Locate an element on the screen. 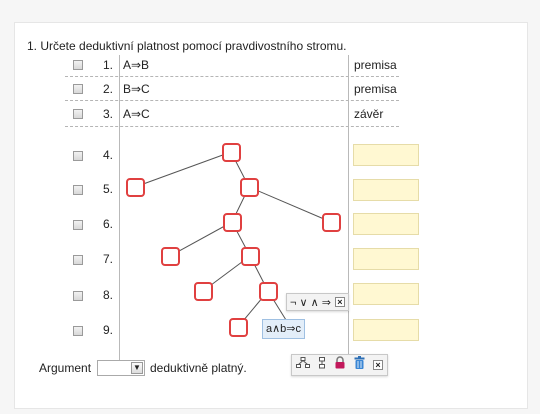 The image size is (540, 414). argument-prefix: Argument is located at coordinates (65, 368).